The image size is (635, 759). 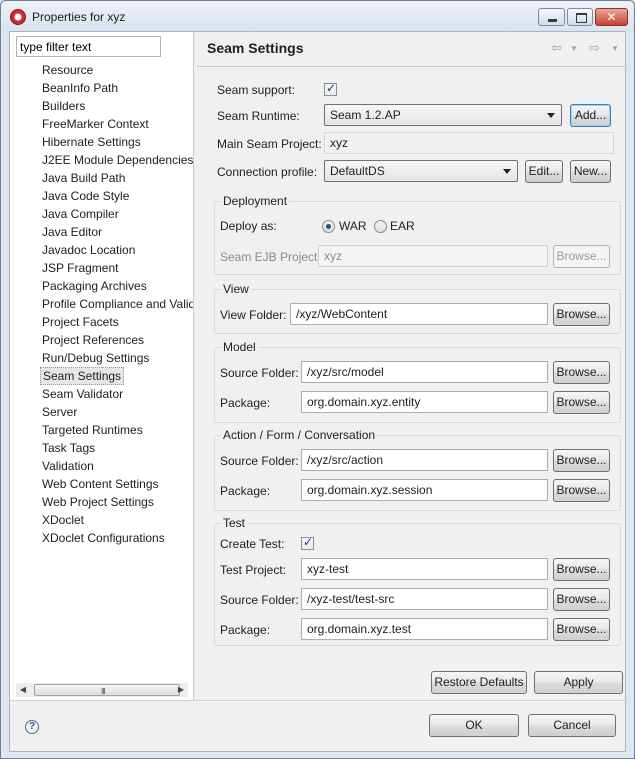 What do you see at coordinates (68, 448) in the screenshot?
I see `tree-item: Task Tags` at bounding box center [68, 448].